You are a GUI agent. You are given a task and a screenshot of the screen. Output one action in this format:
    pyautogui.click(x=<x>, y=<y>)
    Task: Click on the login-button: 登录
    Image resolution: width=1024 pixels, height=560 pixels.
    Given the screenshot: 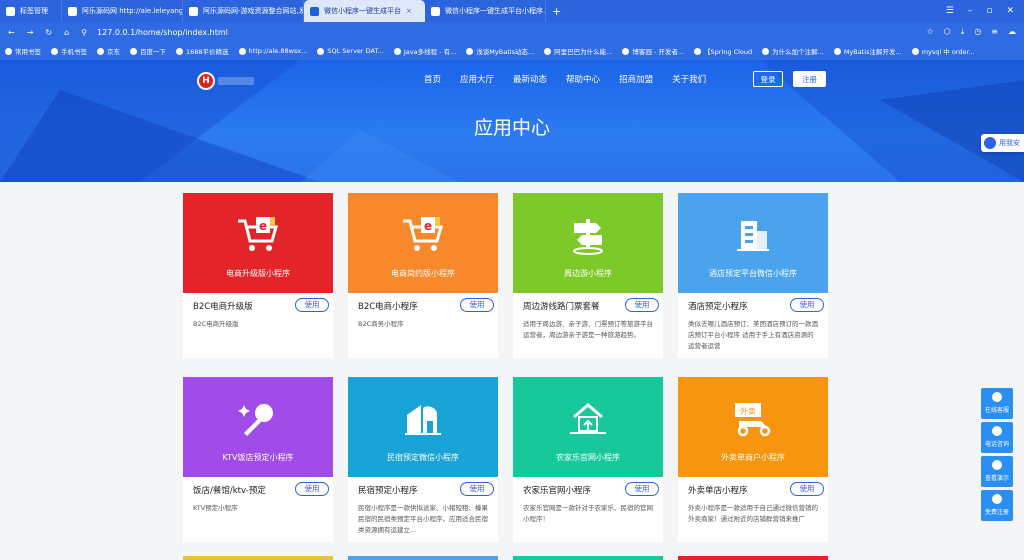 What is the action you would take?
    pyautogui.click(x=768, y=79)
    